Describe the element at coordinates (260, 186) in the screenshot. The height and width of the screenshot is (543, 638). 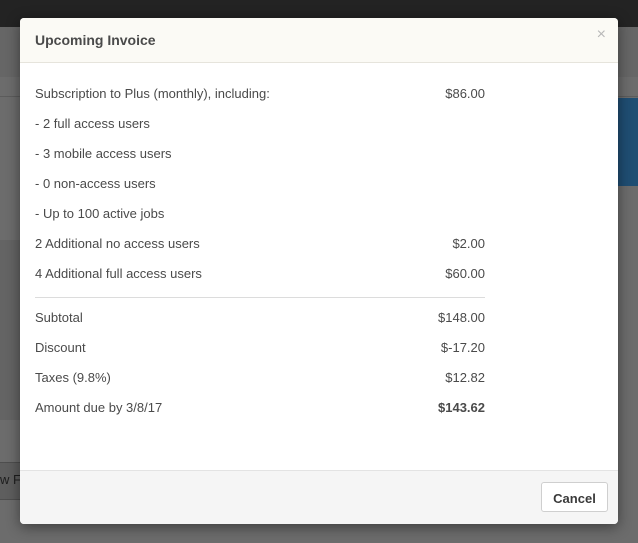
I see `line-item-non-access-users: - 0 non-access users` at that location.